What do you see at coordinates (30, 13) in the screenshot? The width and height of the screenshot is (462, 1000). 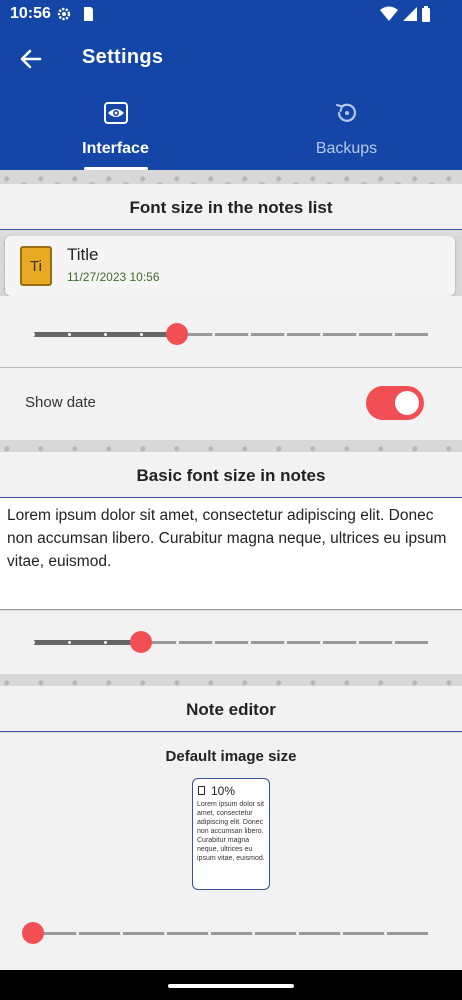 I see `status-time: 10:56` at bounding box center [30, 13].